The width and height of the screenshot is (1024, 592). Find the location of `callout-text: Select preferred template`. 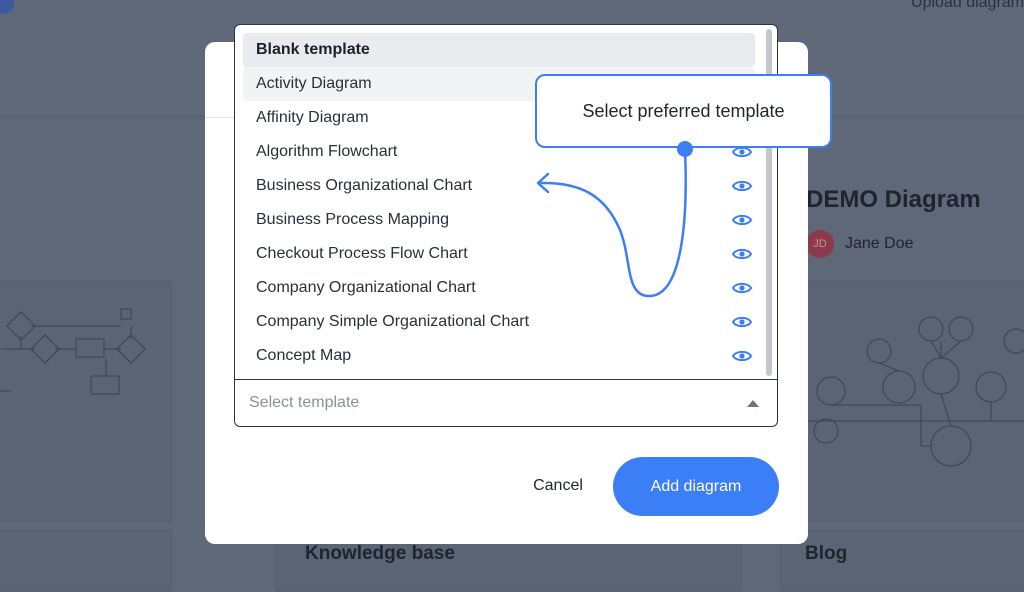

callout-text: Select preferred template is located at coordinates (683, 110).